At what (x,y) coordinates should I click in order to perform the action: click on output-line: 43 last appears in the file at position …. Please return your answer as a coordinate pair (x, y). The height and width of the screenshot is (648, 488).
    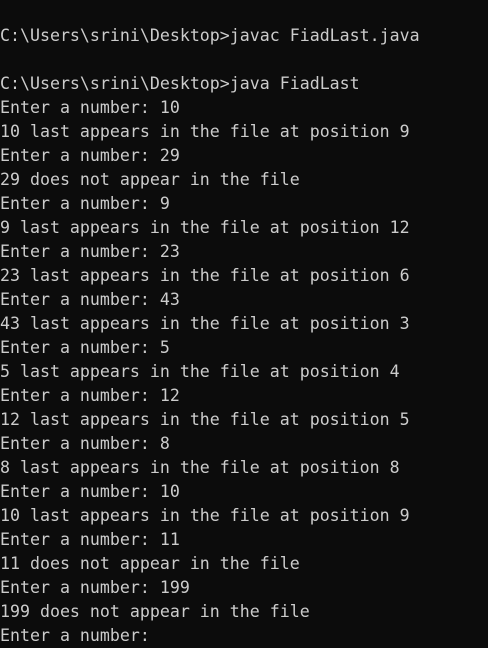
    Looking at the image, I should click on (205, 323).